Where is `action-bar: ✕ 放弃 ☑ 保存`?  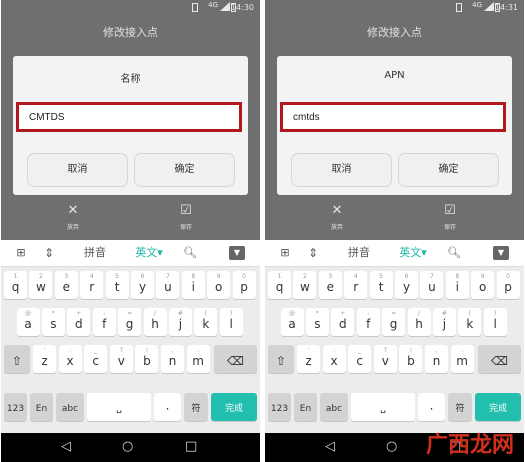 action-bar: ✕ 放弃 ☑ 保存 is located at coordinates (130, 221).